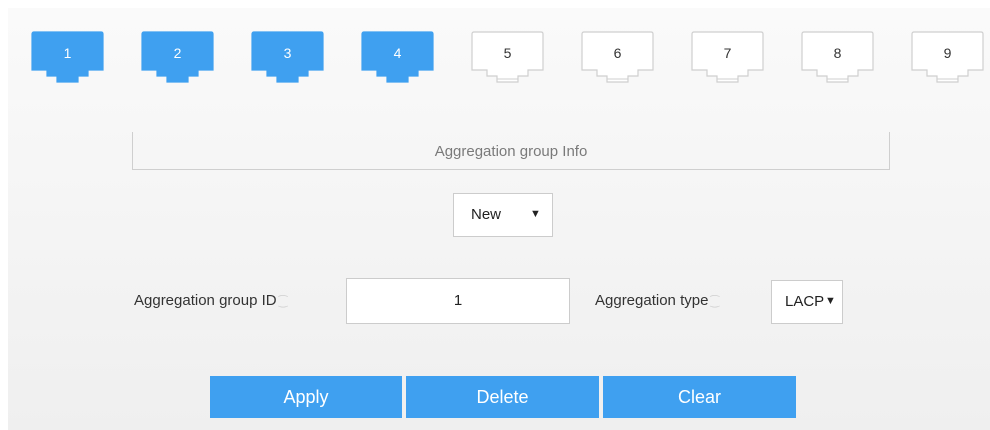  I want to click on port-number: 3, so click(287, 53).